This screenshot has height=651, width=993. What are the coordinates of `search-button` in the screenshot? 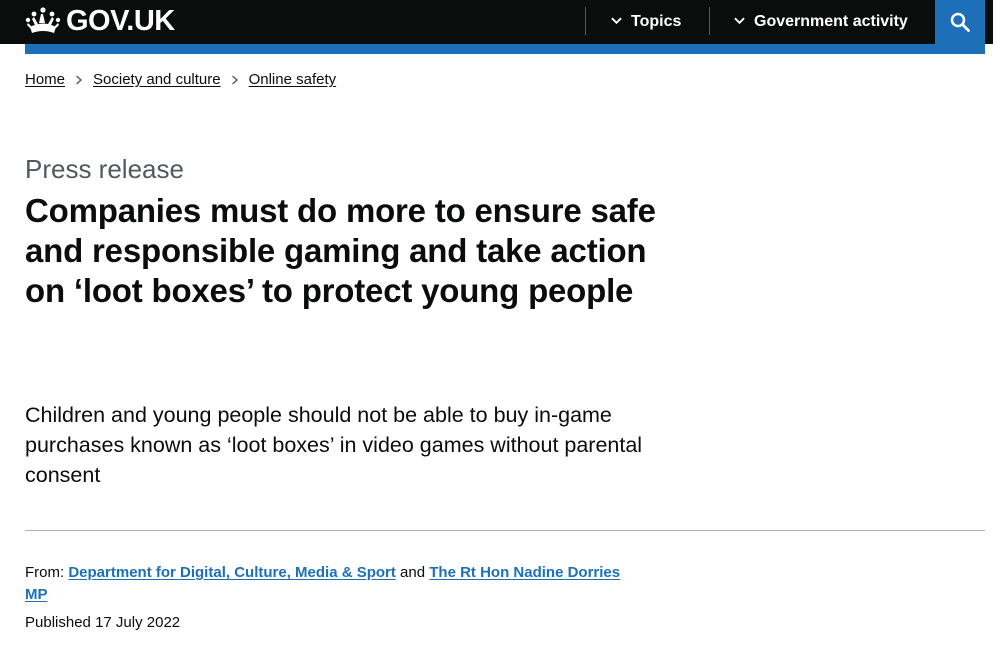 It's located at (960, 22).